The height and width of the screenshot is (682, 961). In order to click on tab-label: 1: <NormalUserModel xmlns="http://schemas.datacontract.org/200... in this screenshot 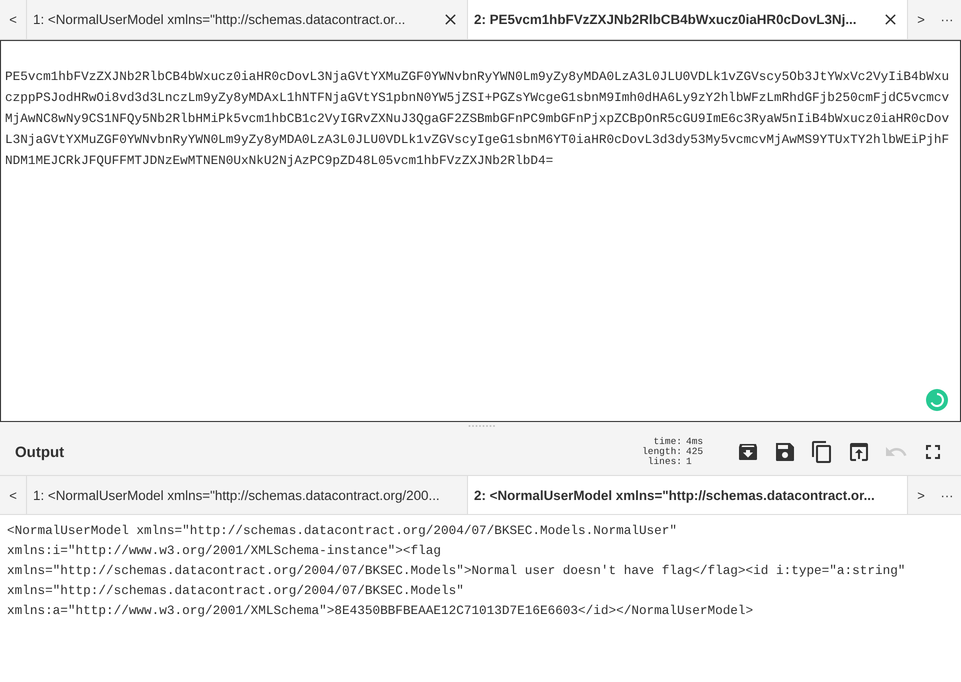, I will do `click(237, 495)`.